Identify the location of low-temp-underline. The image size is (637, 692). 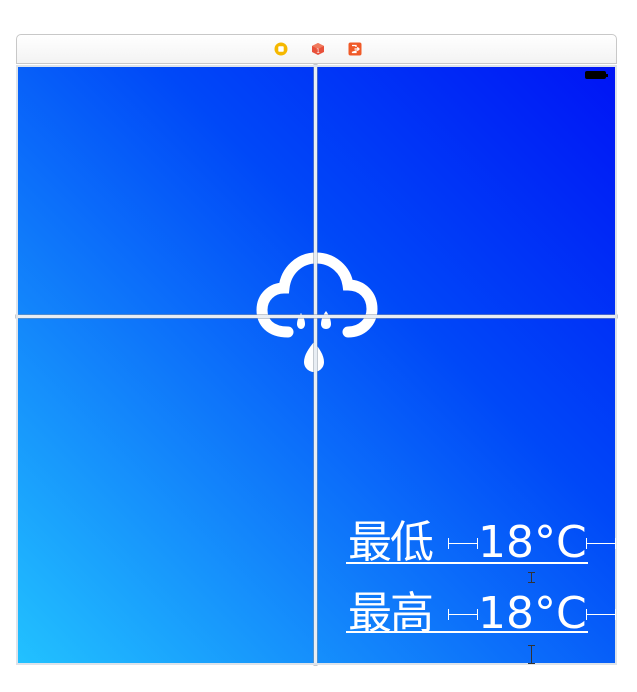
(467, 563).